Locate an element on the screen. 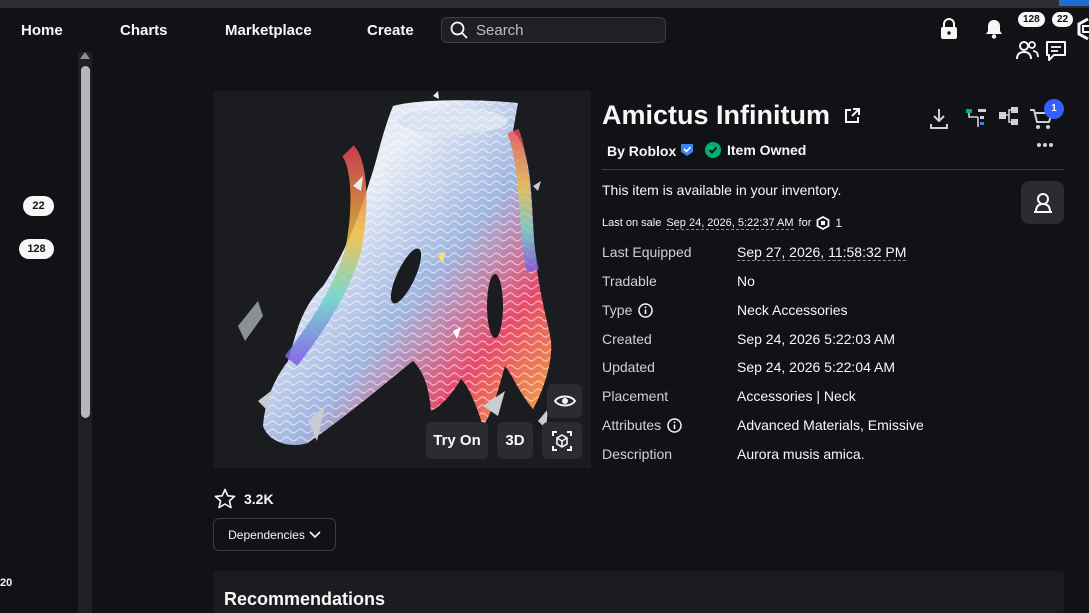 This screenshot has height=613, width=1089. detail-label-placement: Placement is located at coordinates (635, 396).